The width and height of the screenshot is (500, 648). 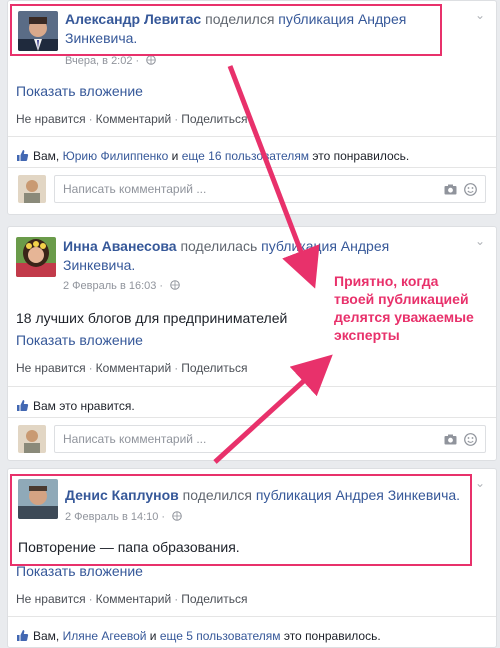 What do you see at coordinates (273, 409) in the screenshot?
I see `arrow-up` at bounding box center [273, 409].